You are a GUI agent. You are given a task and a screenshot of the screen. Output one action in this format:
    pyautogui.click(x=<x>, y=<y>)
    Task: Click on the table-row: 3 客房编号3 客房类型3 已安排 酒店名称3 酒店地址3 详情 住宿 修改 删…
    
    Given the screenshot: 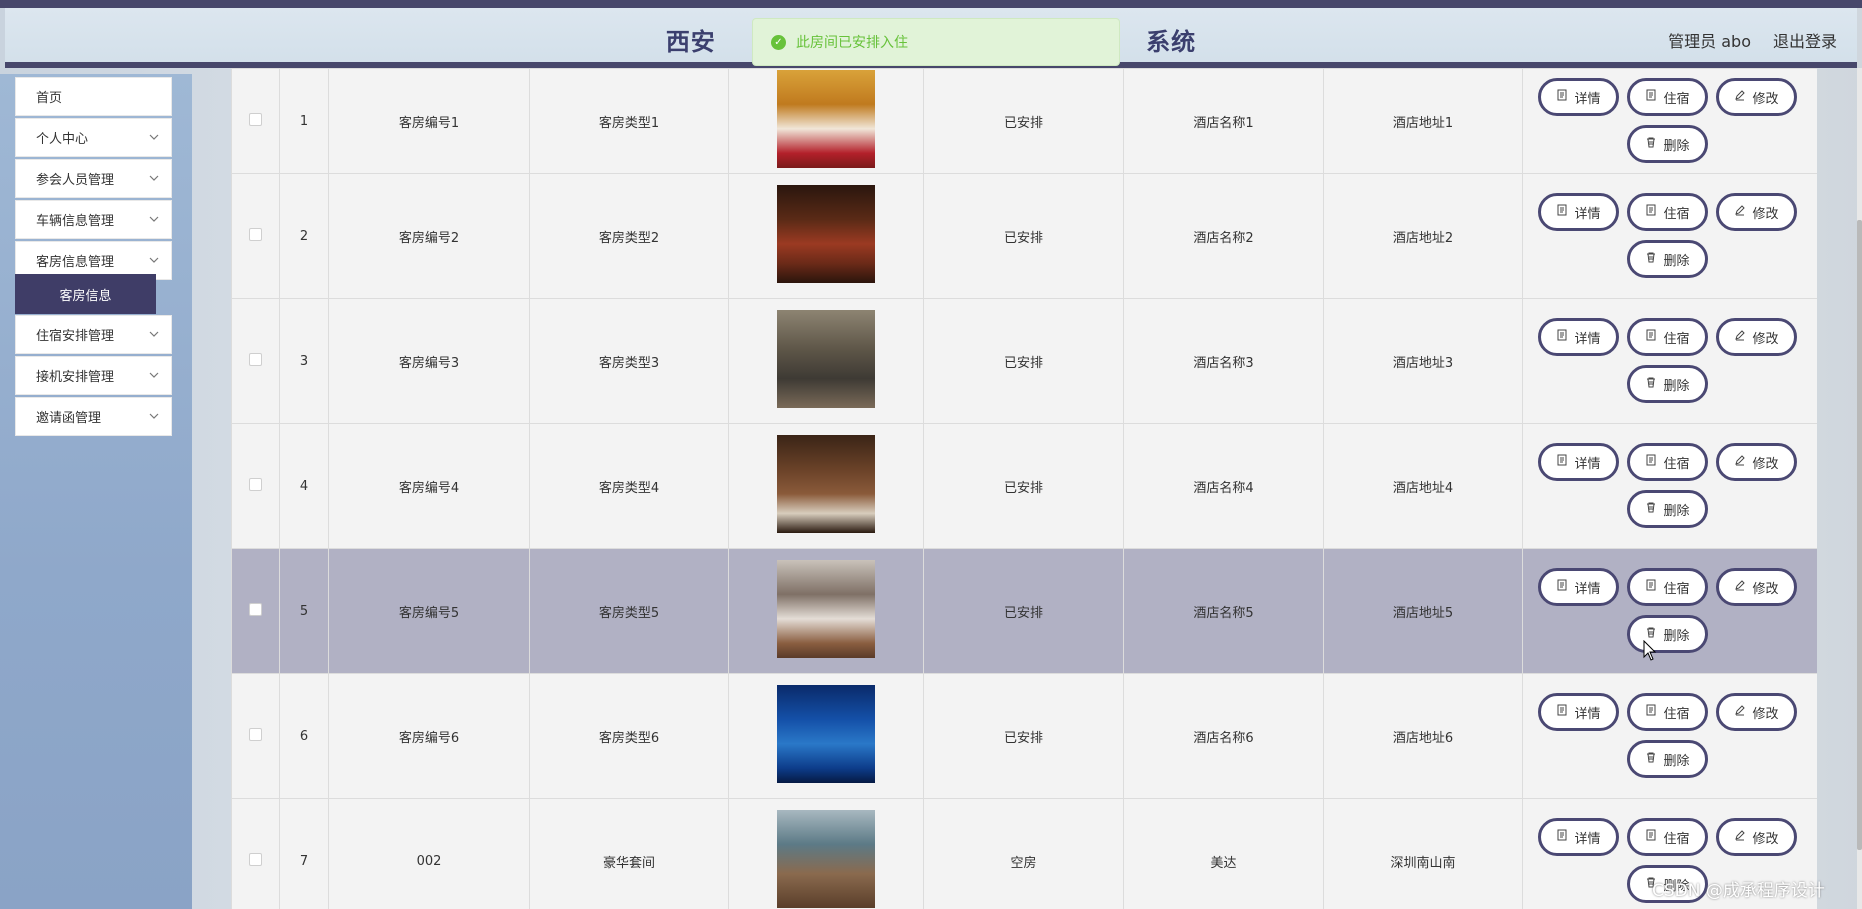 What is the action you would take?
    pyautogui.click(x=1024, y=361)
    